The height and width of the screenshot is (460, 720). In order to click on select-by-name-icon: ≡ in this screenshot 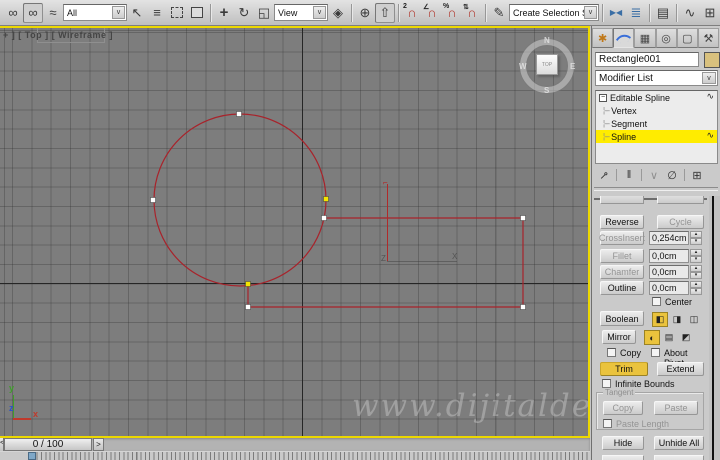, I will do `click(157, 13)`.